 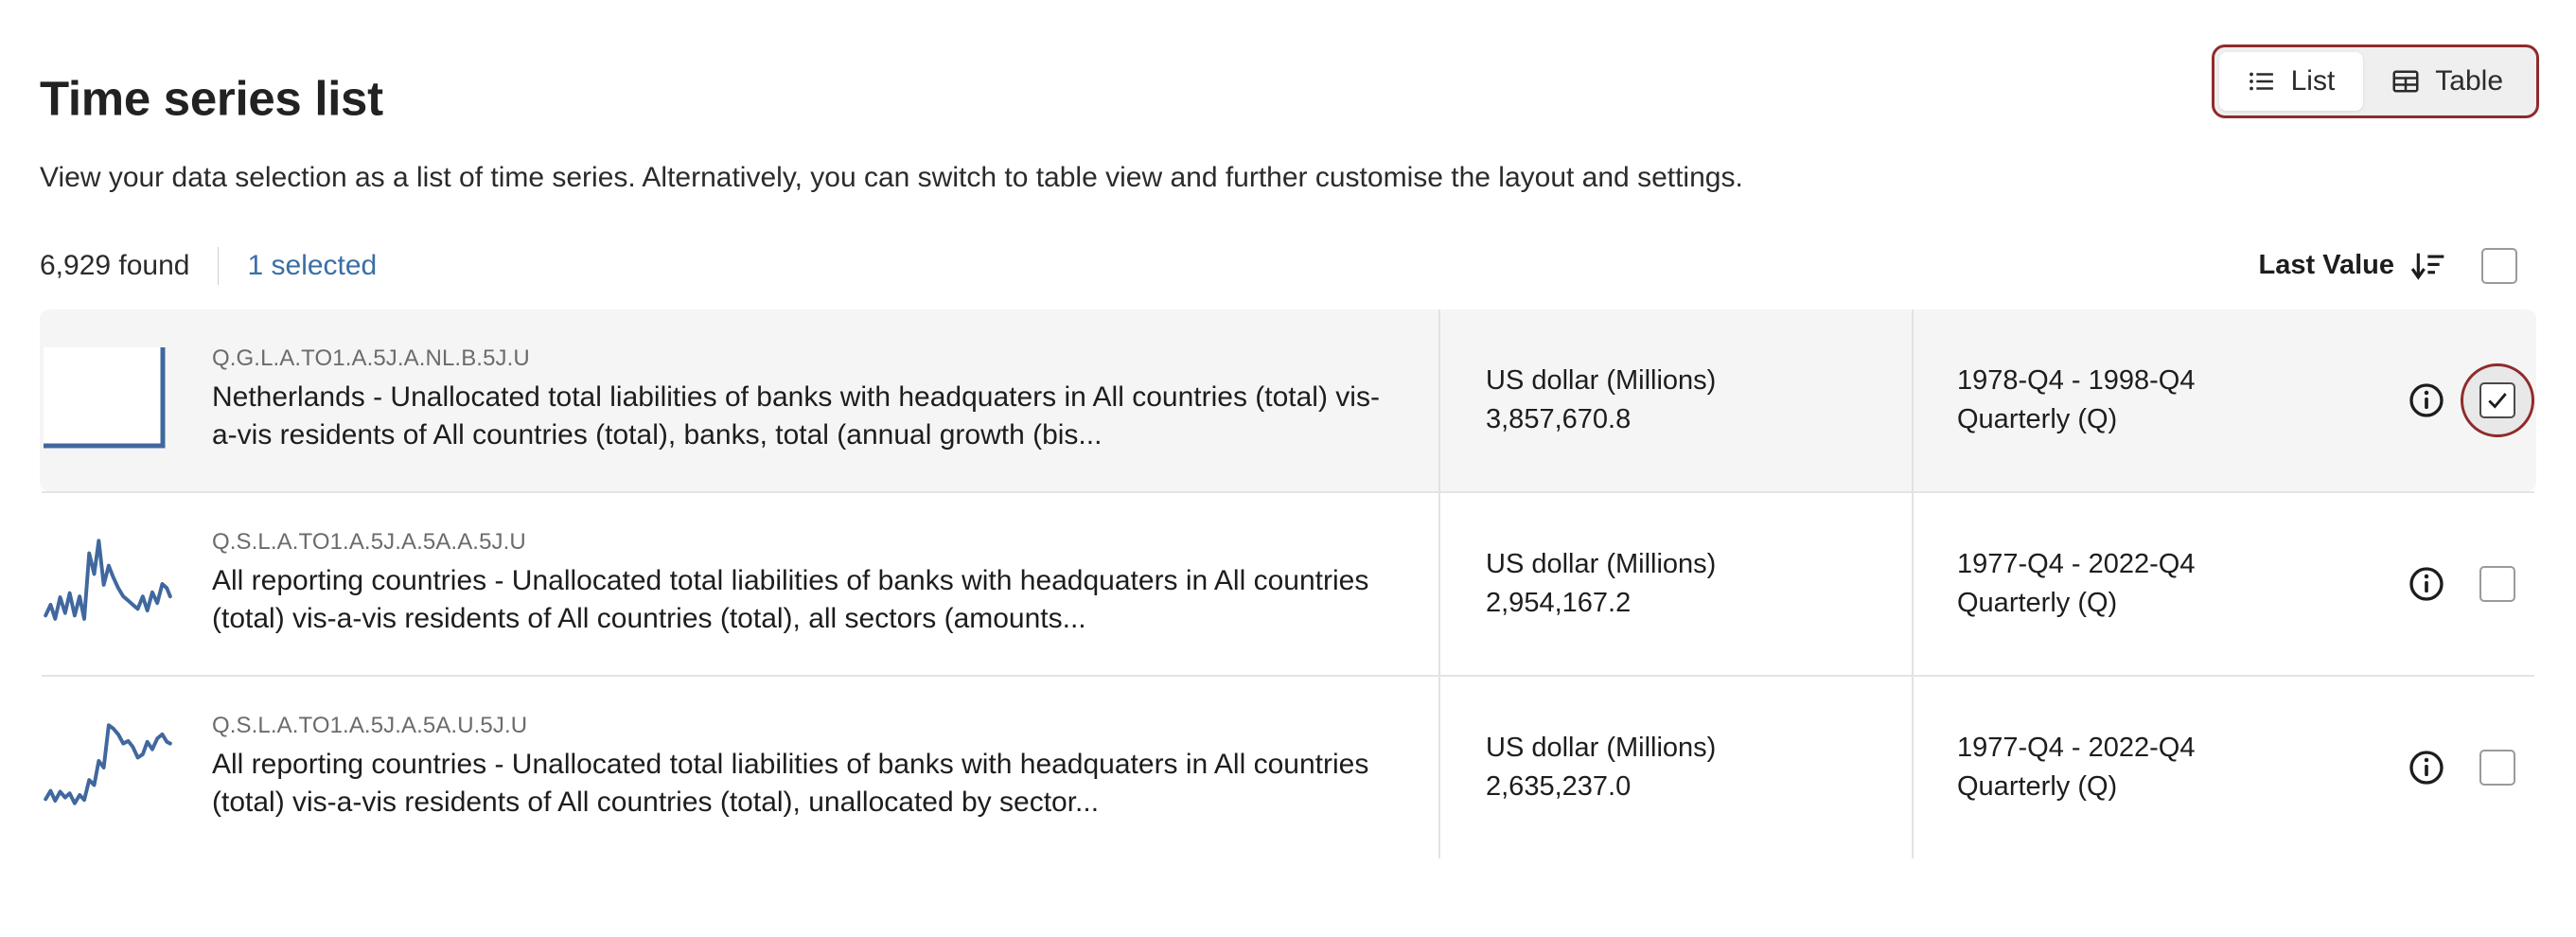 I want to click on view-toggle-list-label: List, so click(x=2313, y=81).